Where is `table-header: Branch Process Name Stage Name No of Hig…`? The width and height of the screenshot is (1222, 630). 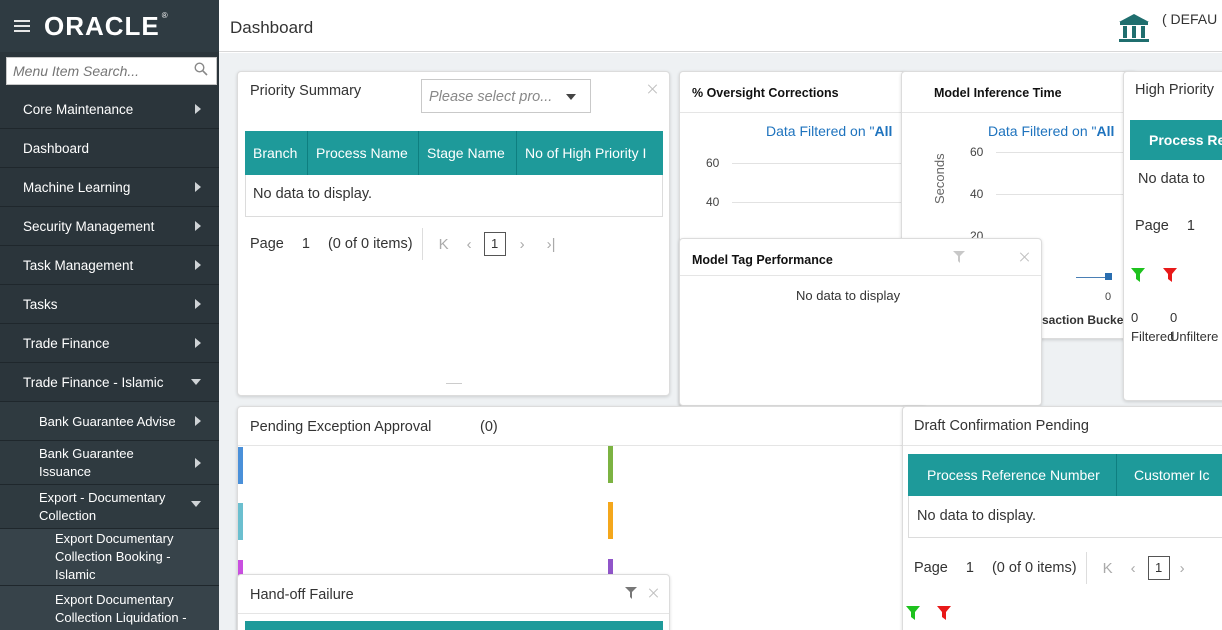 table-header: Branch Process Name Stage Name No of Hig… is located at coordinates (454, 153).